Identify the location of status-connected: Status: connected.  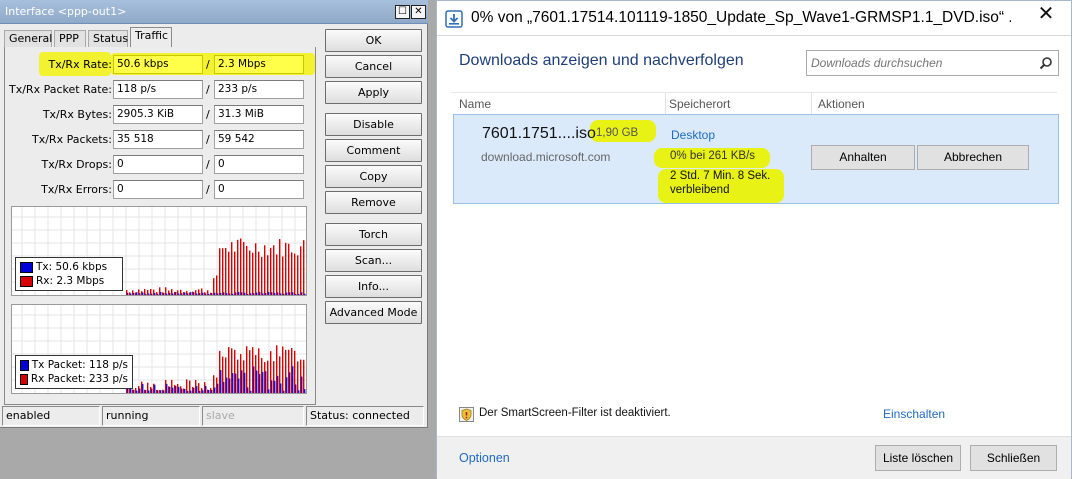
(365, 416).